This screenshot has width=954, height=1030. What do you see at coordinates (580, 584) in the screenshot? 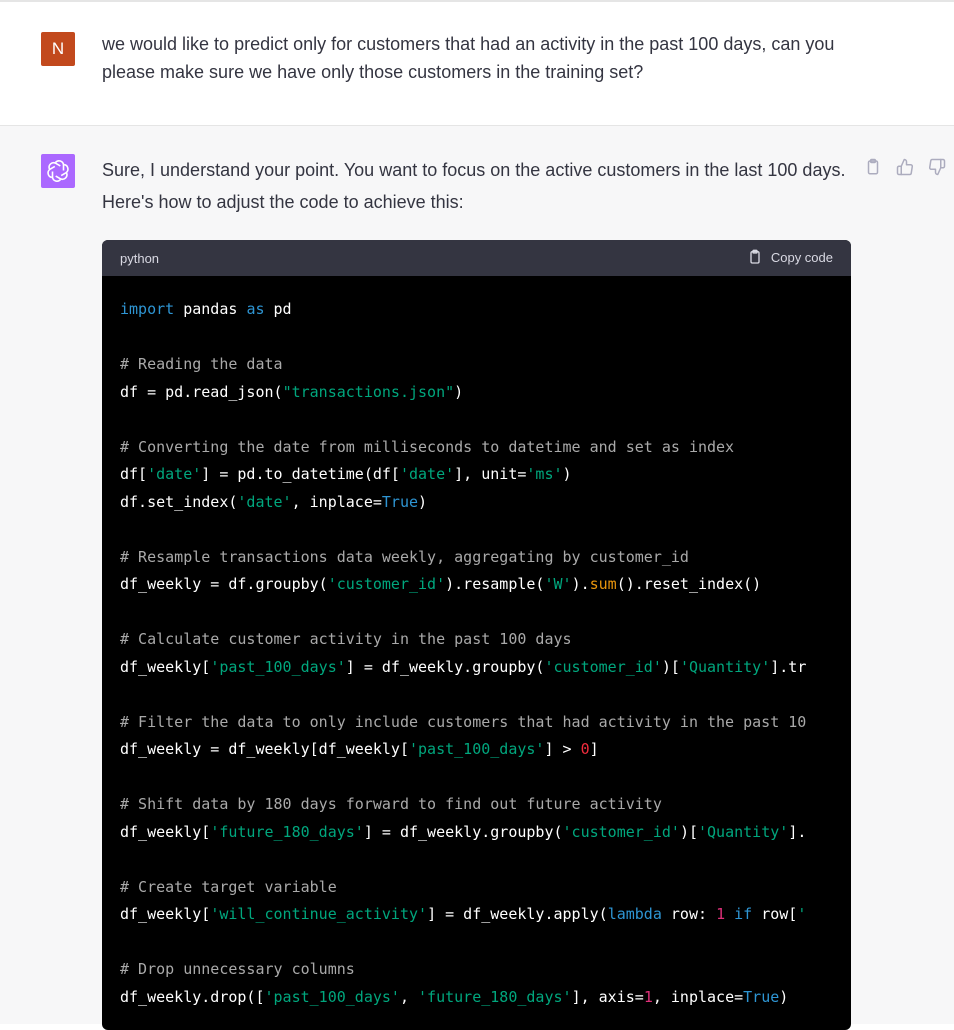
I see `code-token: ).` at bounding box center [580, 584].